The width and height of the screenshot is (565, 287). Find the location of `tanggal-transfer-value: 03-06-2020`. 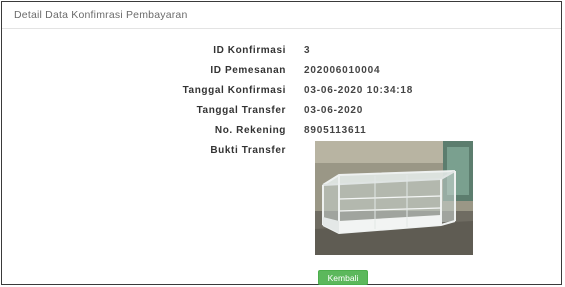

tanggal-transfer-value: 03-06-2020 is located at coordinates (334, 110).